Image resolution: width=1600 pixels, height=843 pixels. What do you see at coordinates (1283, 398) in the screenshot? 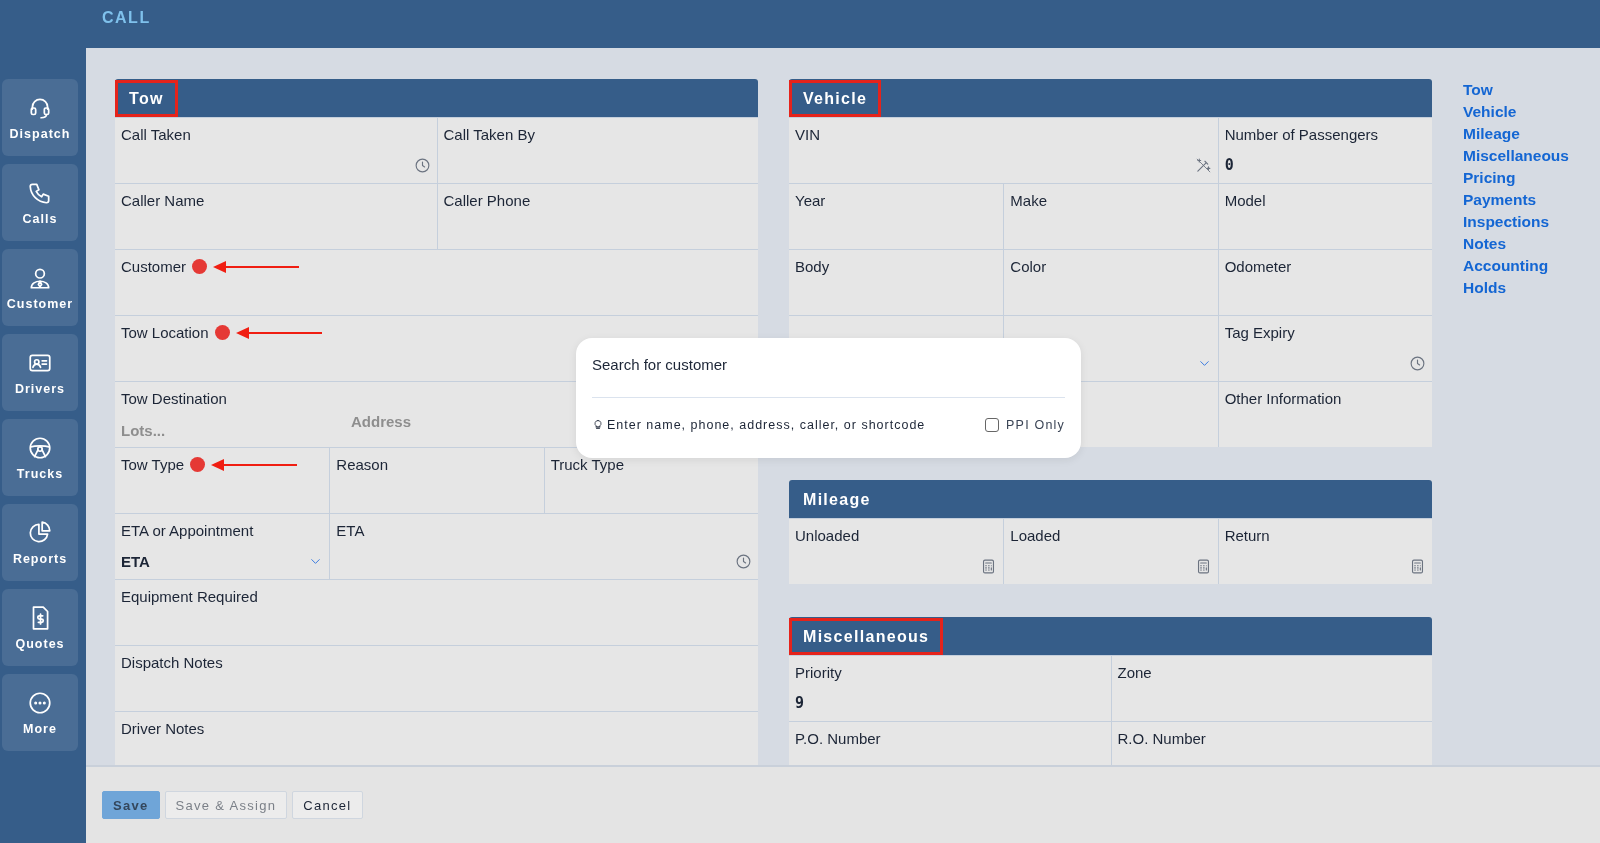
I see `field-label: Other Information` at bounding box center [1283, 398].